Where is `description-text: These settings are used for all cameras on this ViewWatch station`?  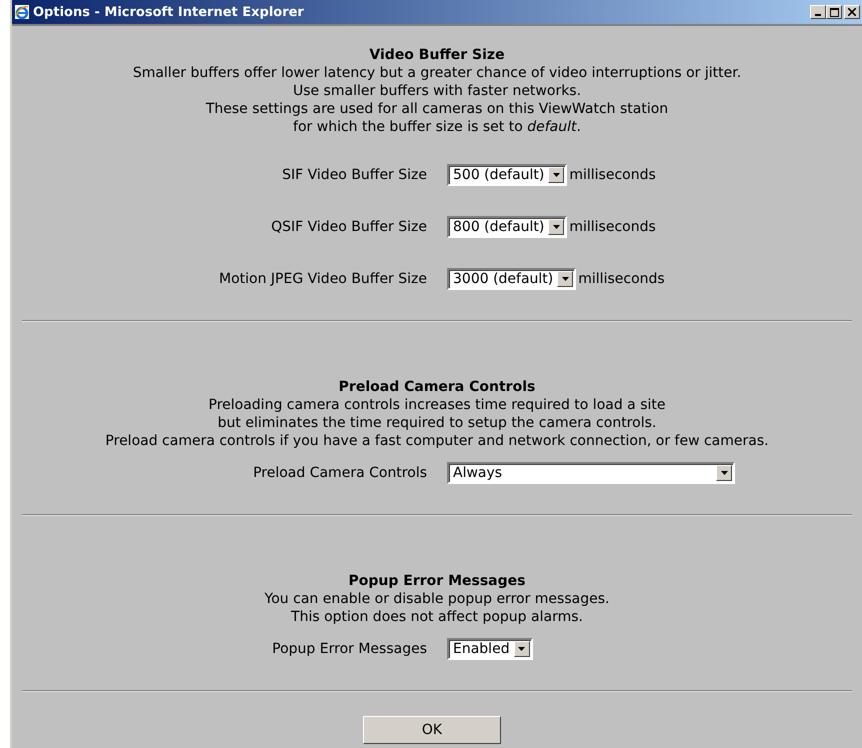
description-text: These settings are used for all cameras on this ViewWatch station is located at coordinates (437, 109).